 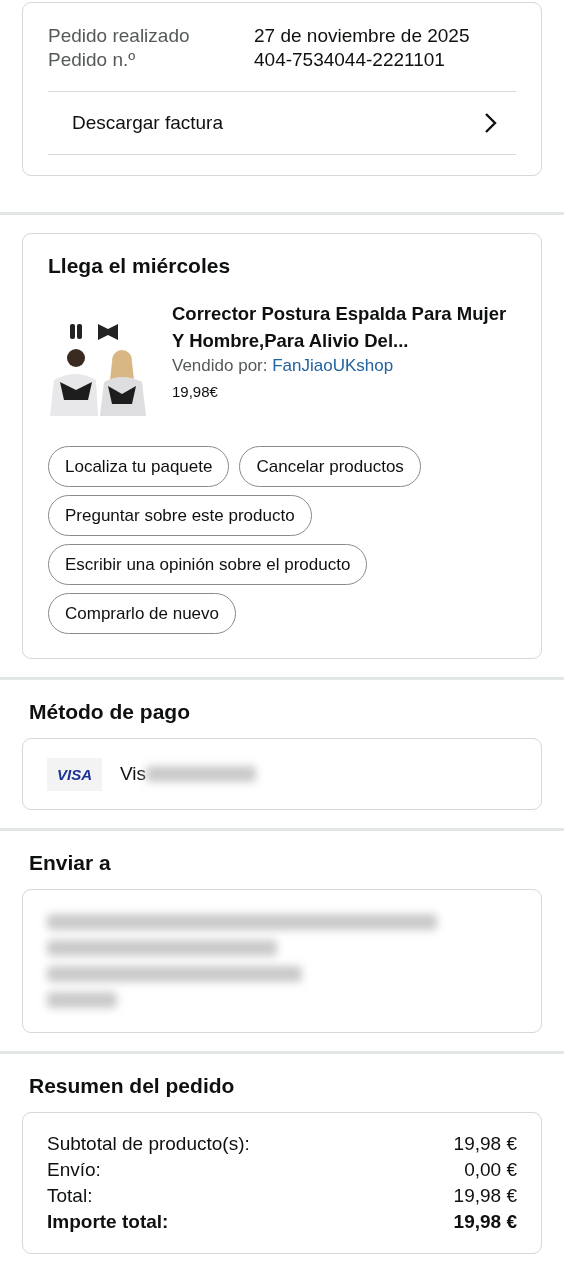 What do you see at coordinates (74, 1170) in the screenshot?
I see `summary-label: Envío:` at bounding box center [74, 1170].